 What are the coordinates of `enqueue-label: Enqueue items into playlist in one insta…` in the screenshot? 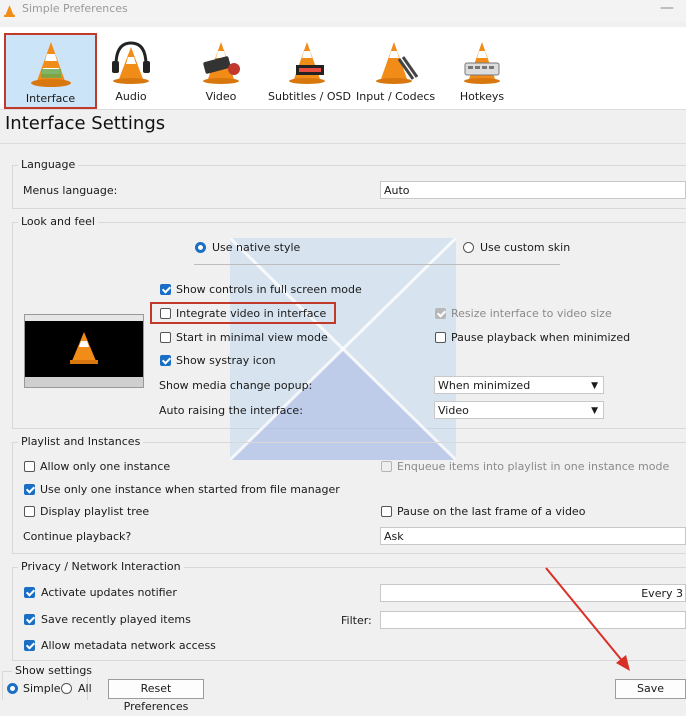 It's located at (533, 466).